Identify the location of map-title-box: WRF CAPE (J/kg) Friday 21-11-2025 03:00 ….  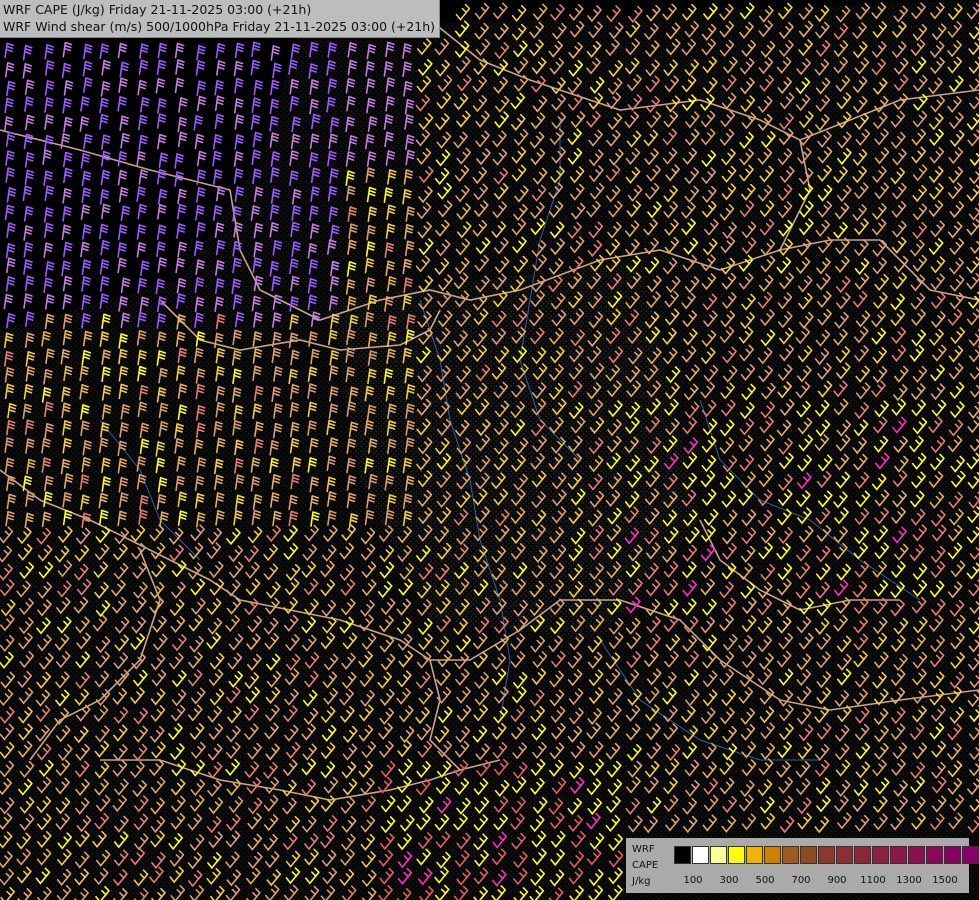
(220, 19).